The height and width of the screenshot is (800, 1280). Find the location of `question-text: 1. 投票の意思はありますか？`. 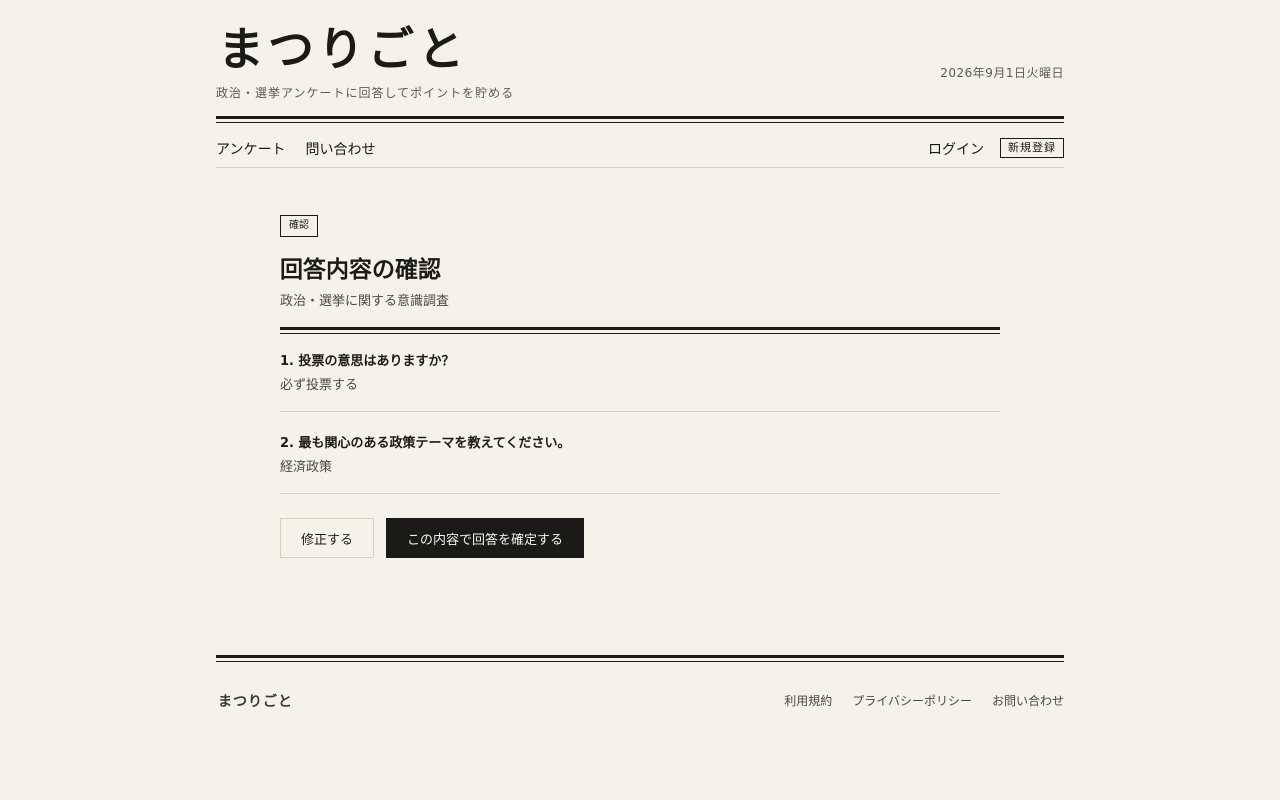

question-text: 1. 投票の意思はありますか？ is located at coordinates (367, 361).